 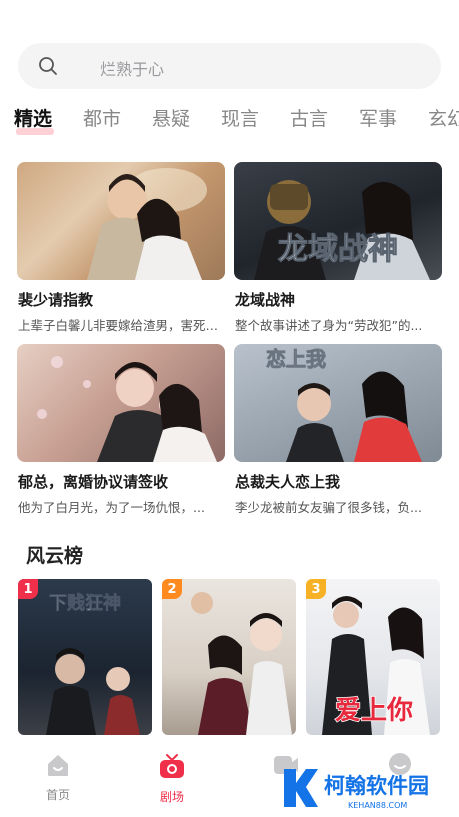 I want to click on poster-art: 下贱狂神, so click(x=93, y=663).